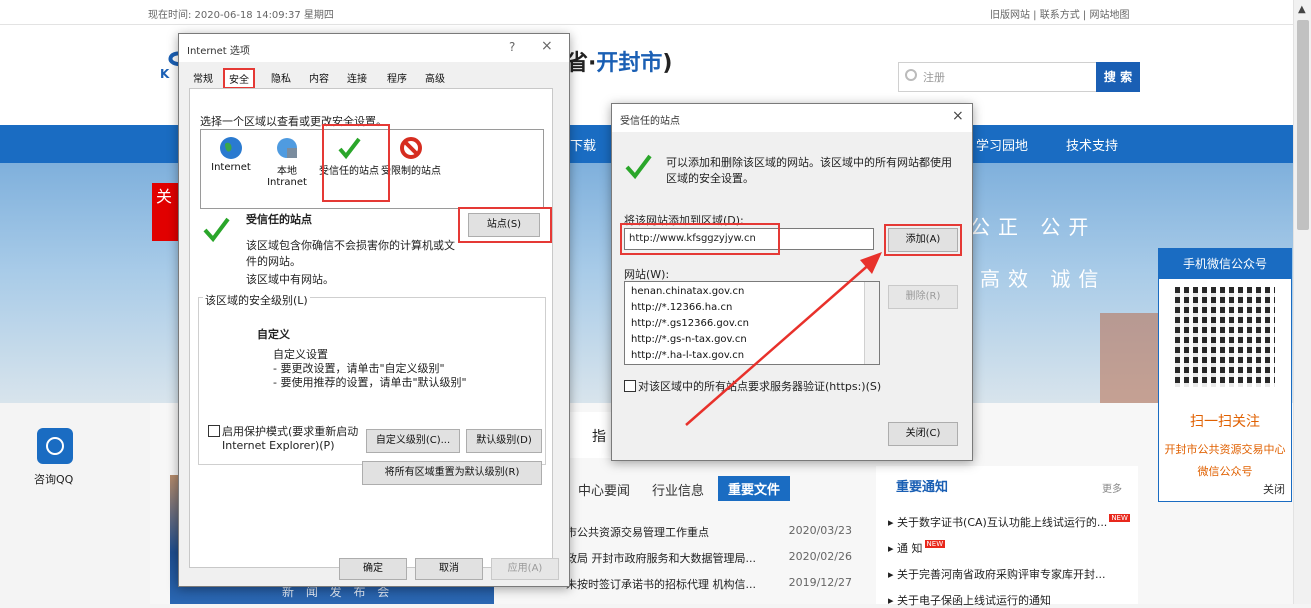 The height and width of the screenshot is (608, 1311). What do you see at coordinates (687, 355) in the screenshot?
I see `list-item: http://*.ha-l-tax.gov.cn` at bounding box center [687, 355].